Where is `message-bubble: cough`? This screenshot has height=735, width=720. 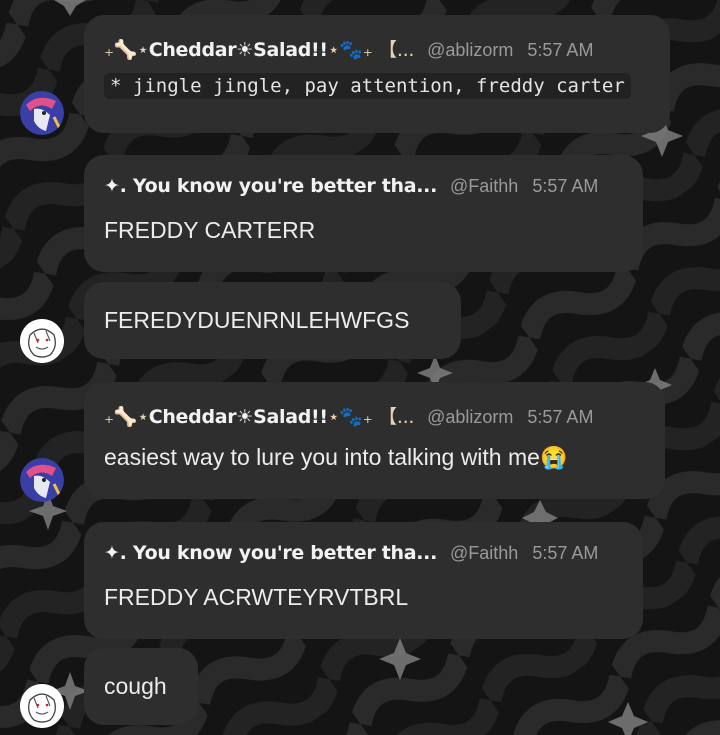
message-bubble: cough is located at coordinates (141, 686).